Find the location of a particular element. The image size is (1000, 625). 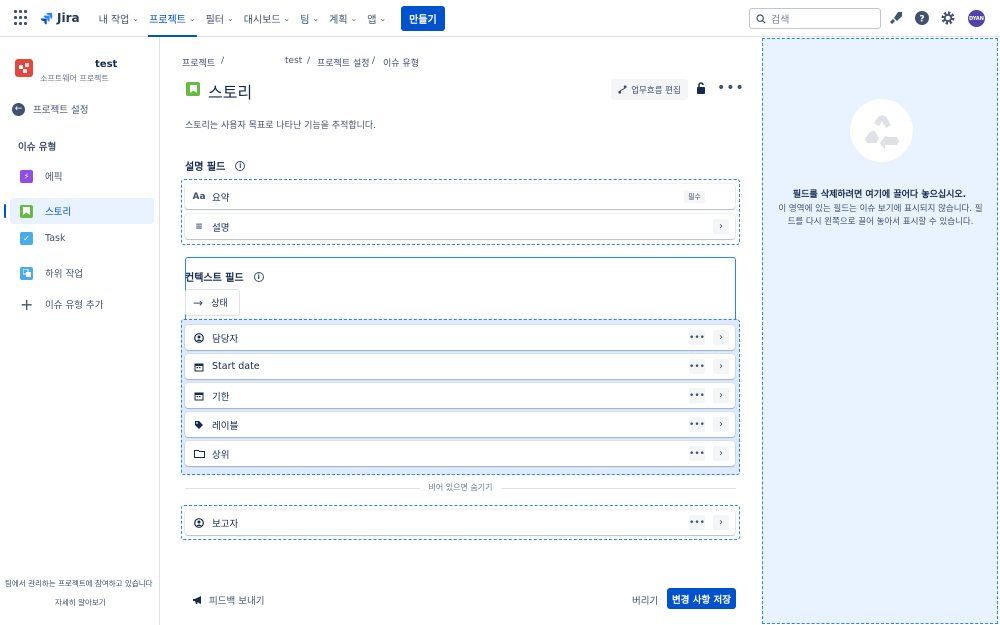

sidebar-item-label: Task is located at coordinates (55, 238).